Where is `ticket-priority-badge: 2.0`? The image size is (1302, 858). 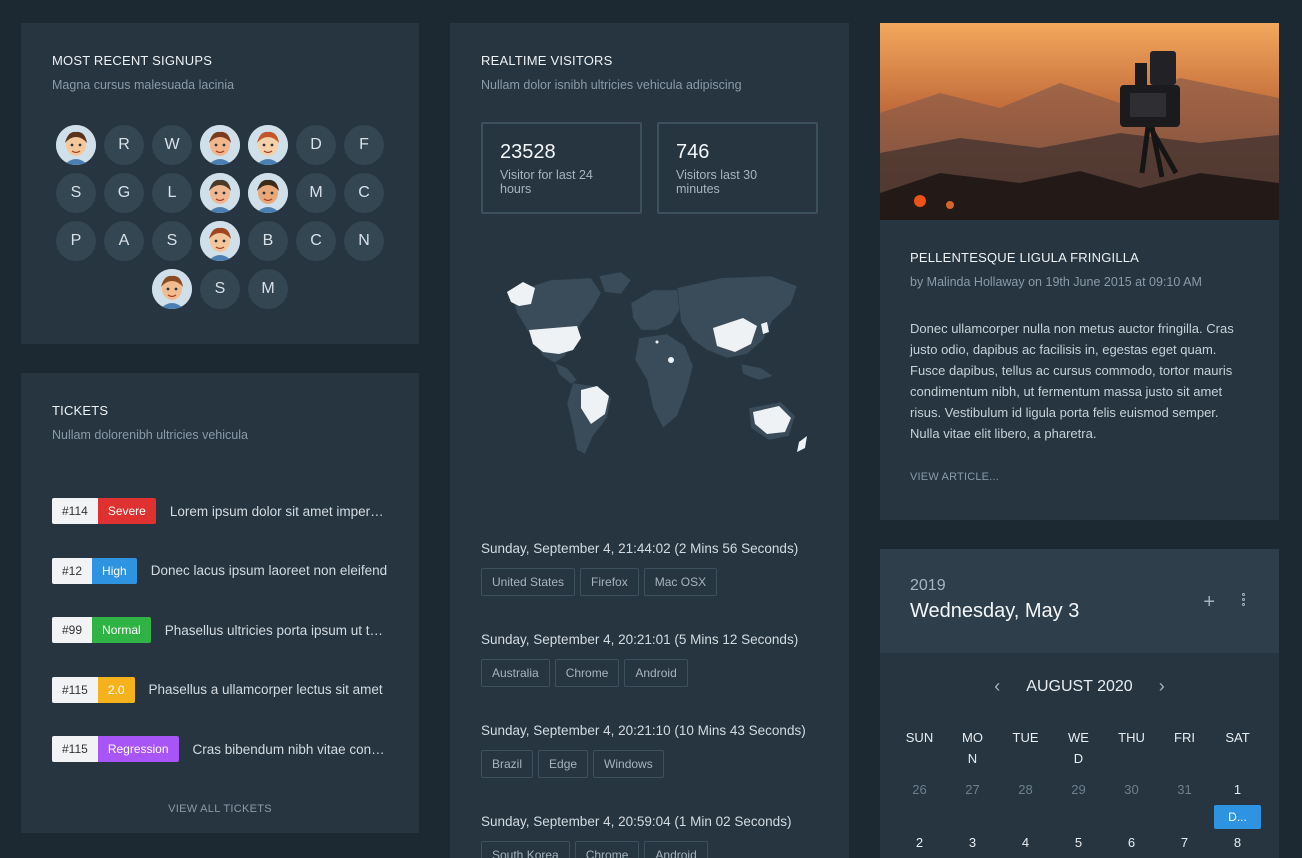
ticket-priority-badge: 2.0 is located at coordinates (116, 689).